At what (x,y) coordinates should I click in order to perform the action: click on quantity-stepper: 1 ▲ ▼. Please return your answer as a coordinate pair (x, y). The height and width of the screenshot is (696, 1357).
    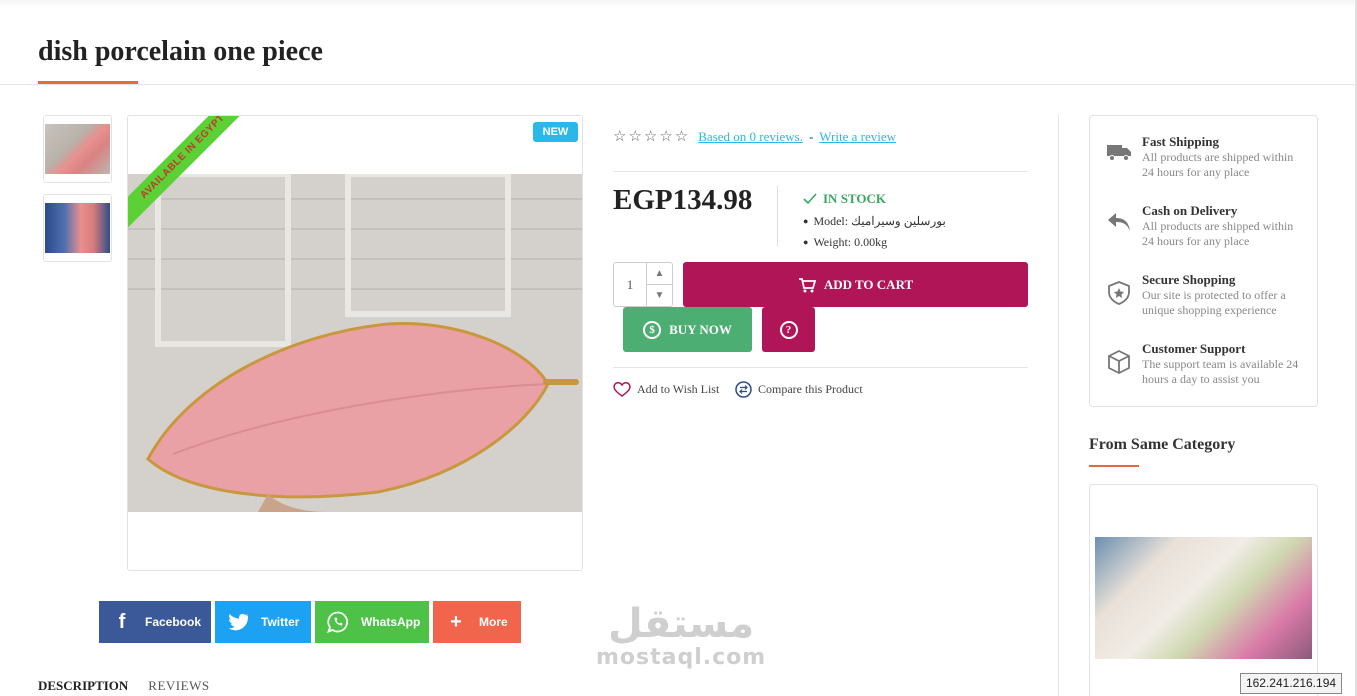
    Looking at the image, I should click on (643, 284).